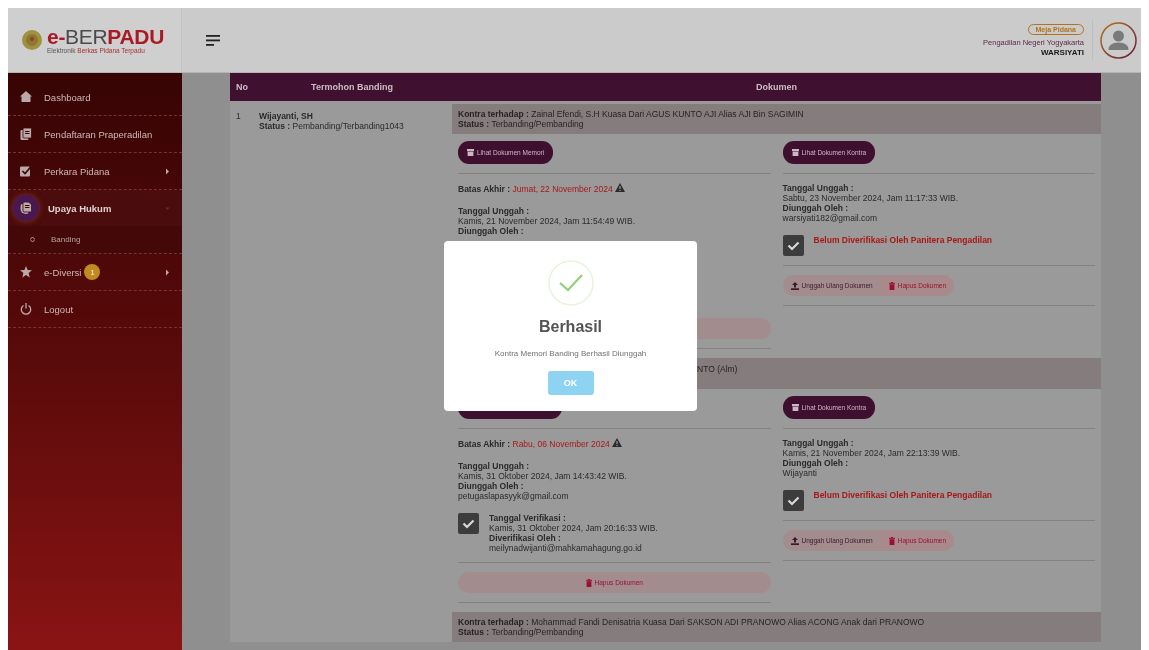 This screenshot has width=1149, height=650. I want to click on logo-title: e-BERPADU, so click(106, 36).